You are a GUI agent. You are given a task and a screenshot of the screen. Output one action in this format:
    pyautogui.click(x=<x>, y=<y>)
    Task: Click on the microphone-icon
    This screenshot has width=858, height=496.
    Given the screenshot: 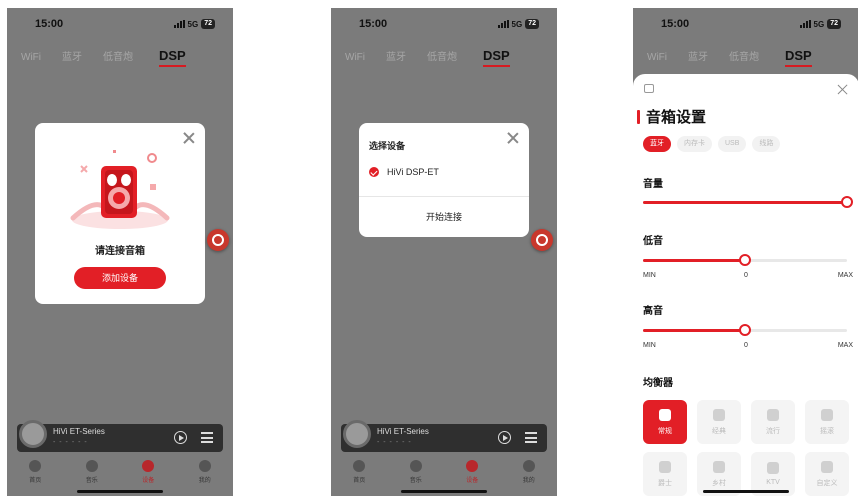 What is the action you would take?
    pyautogui.click(x=773, y=468)
    